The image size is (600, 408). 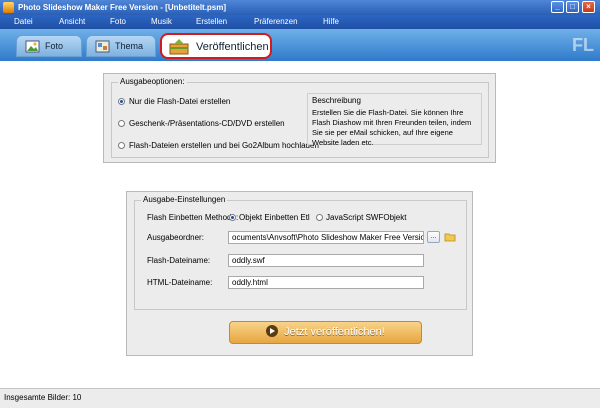 I want to click on app-icon, so click(x=8, y=7).